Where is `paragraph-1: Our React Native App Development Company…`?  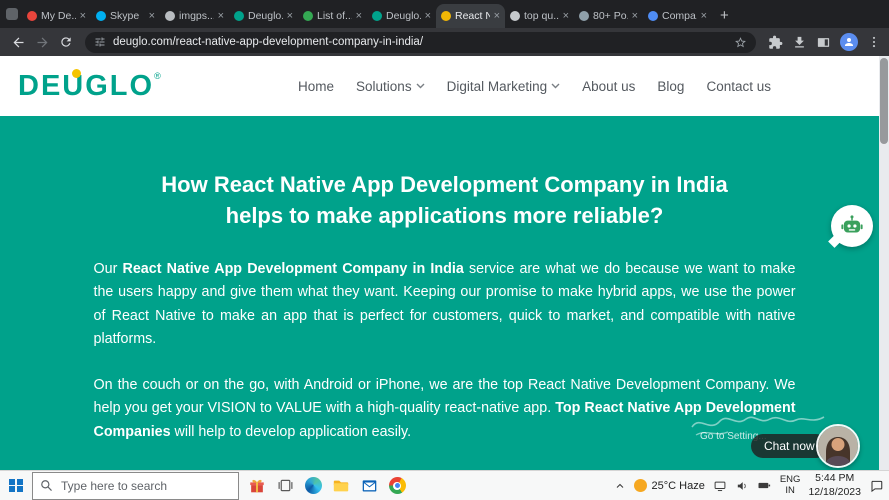
paragraph-1: Our React Native App Development Company… is located at coordinates (445, 304).